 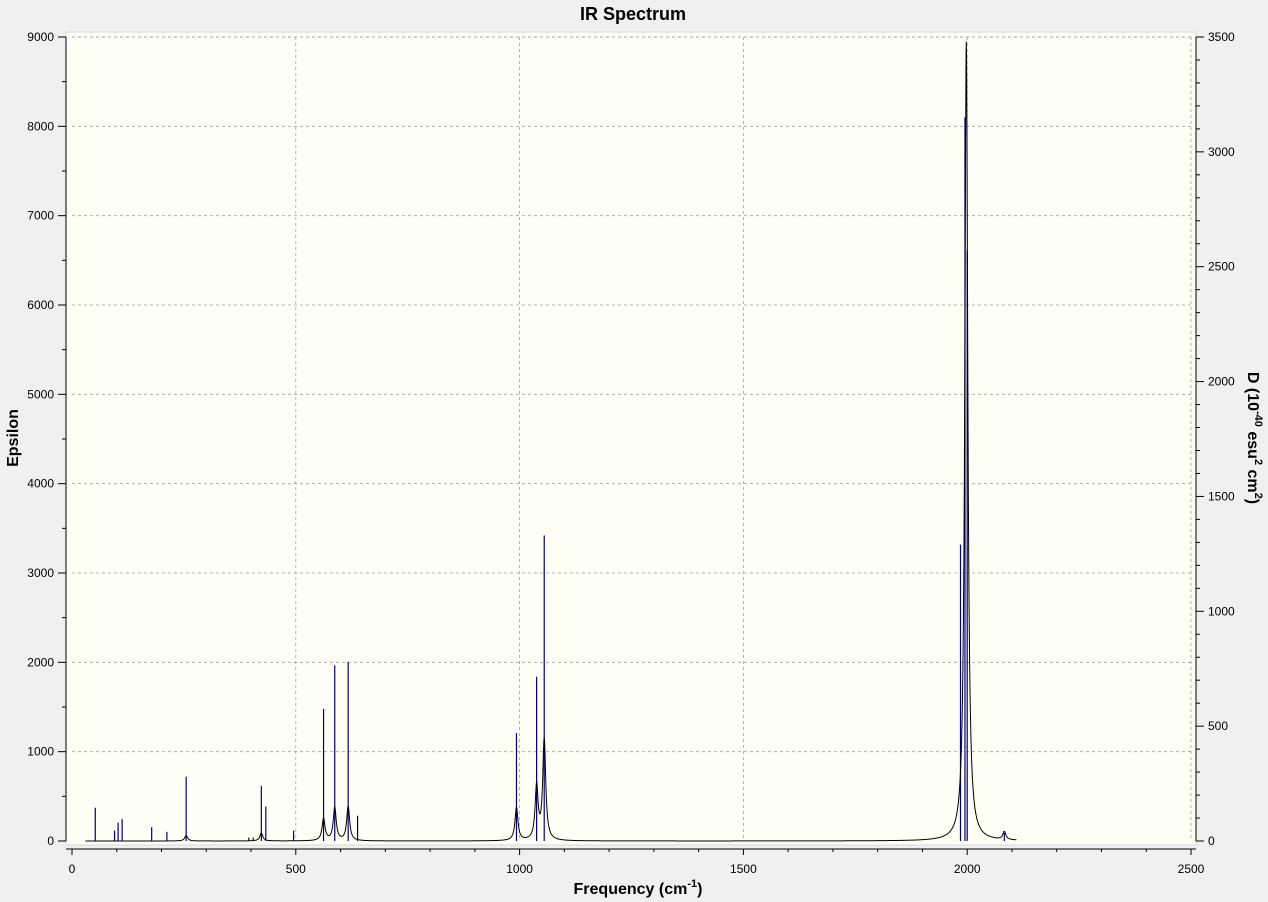 What do you see at coordinates (40, 37) in the screenshot?
I see `y-tick-label-left: 9000` at bounding box center [40, 37].